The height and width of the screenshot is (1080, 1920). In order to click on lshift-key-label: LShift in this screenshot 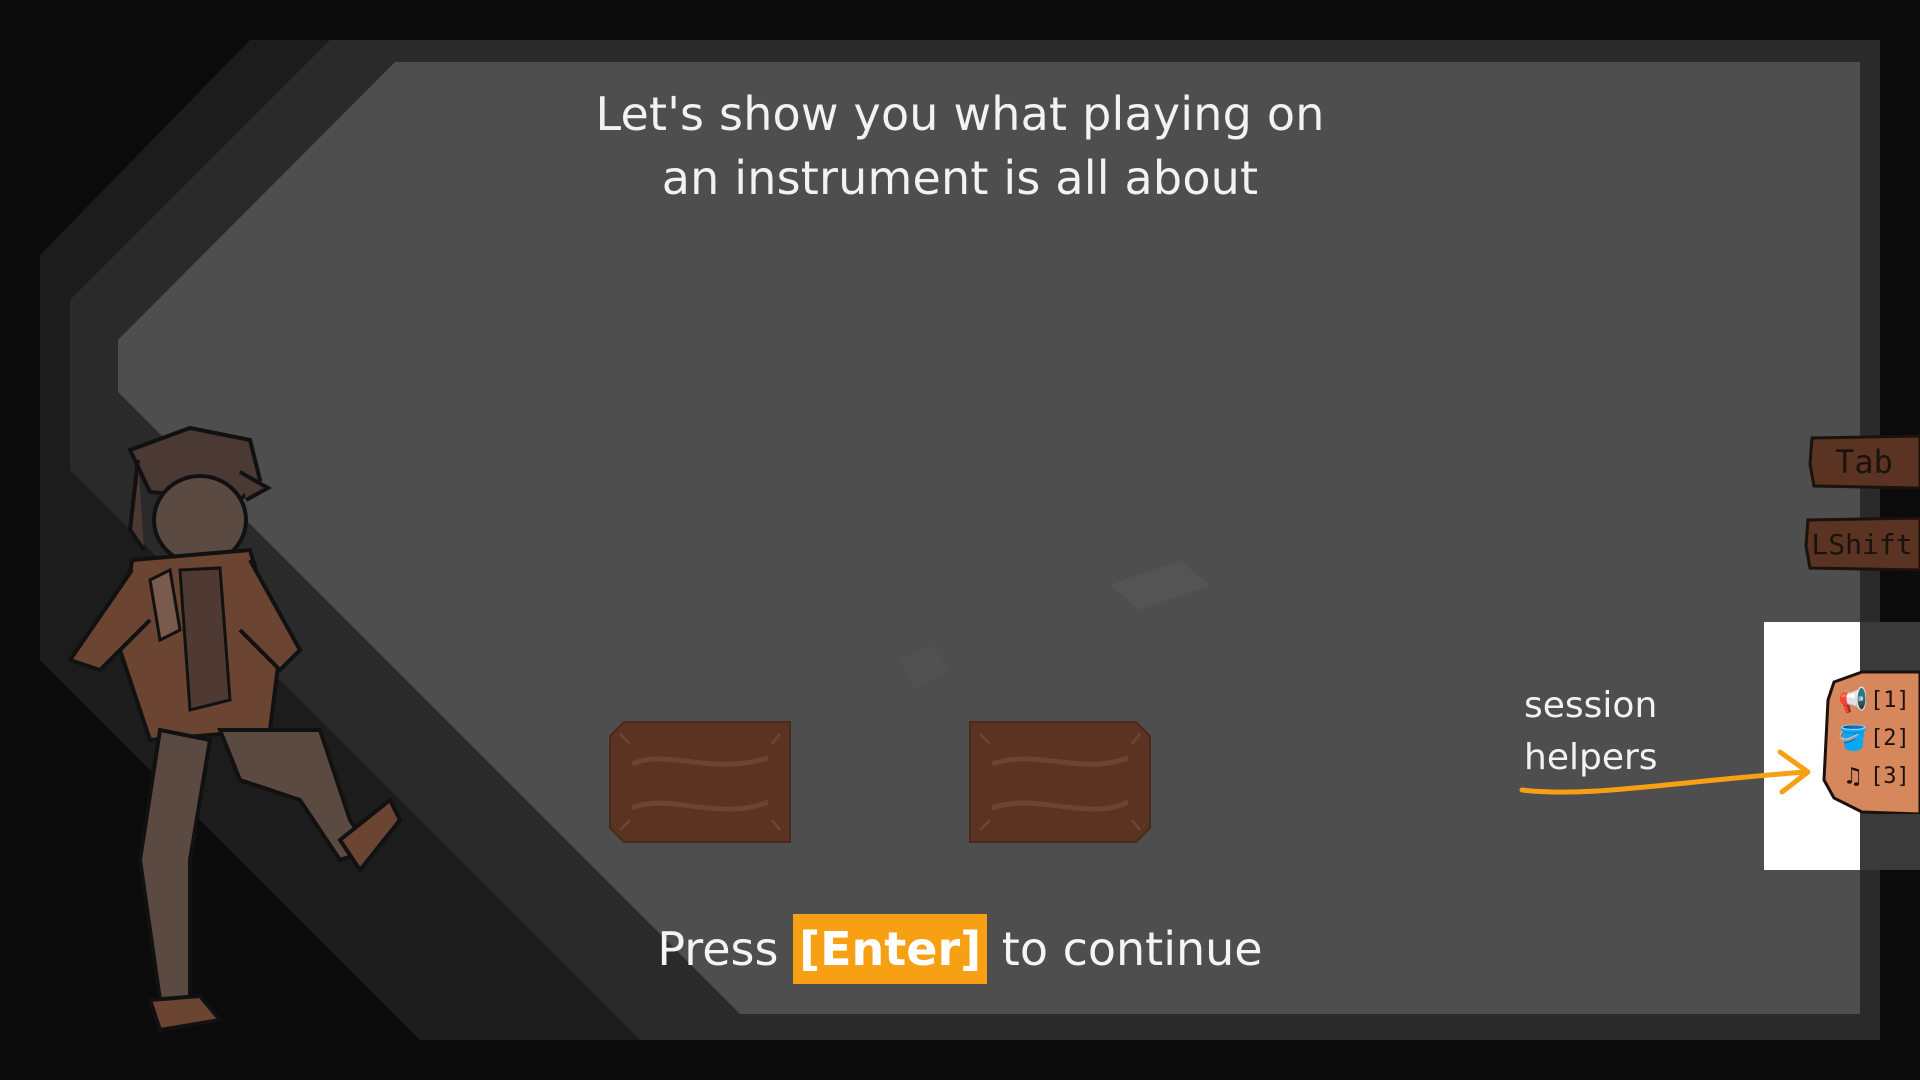, I will do `click(1862, 544)`.